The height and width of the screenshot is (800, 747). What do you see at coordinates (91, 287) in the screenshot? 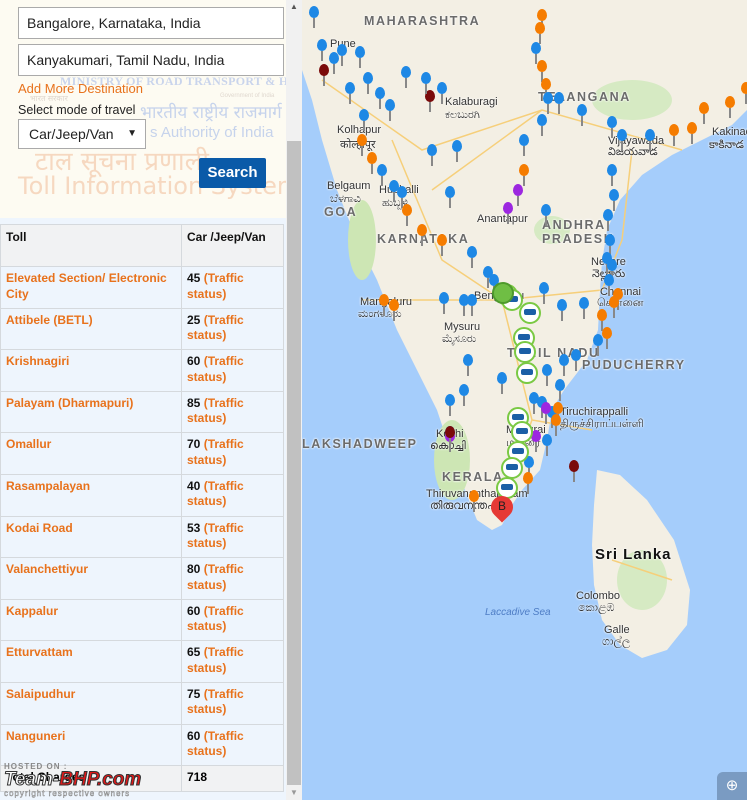
I see `toll-name-link: Elevated Section/ Electronic City` at bounding box center [91, 287].